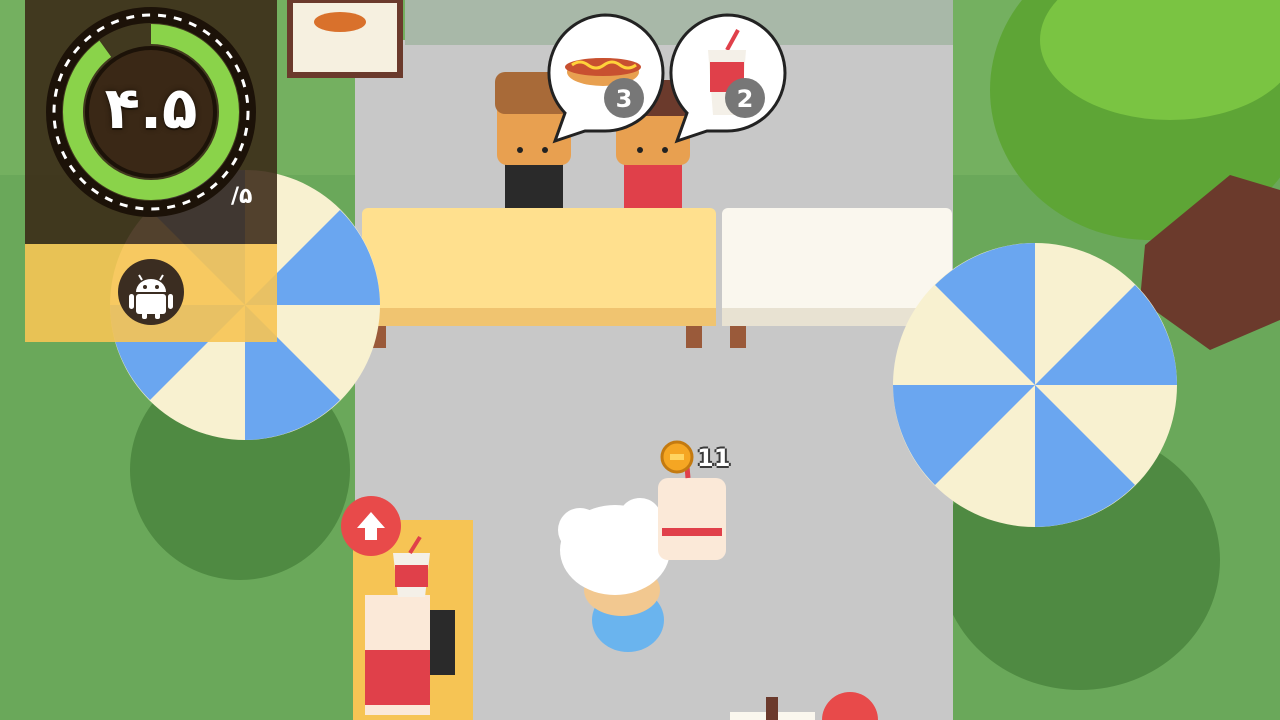  What do you see at coordinates (151, 108) in the screenshot?
I see `rating-value: ۴.۵` at bounding box center [151, 108].